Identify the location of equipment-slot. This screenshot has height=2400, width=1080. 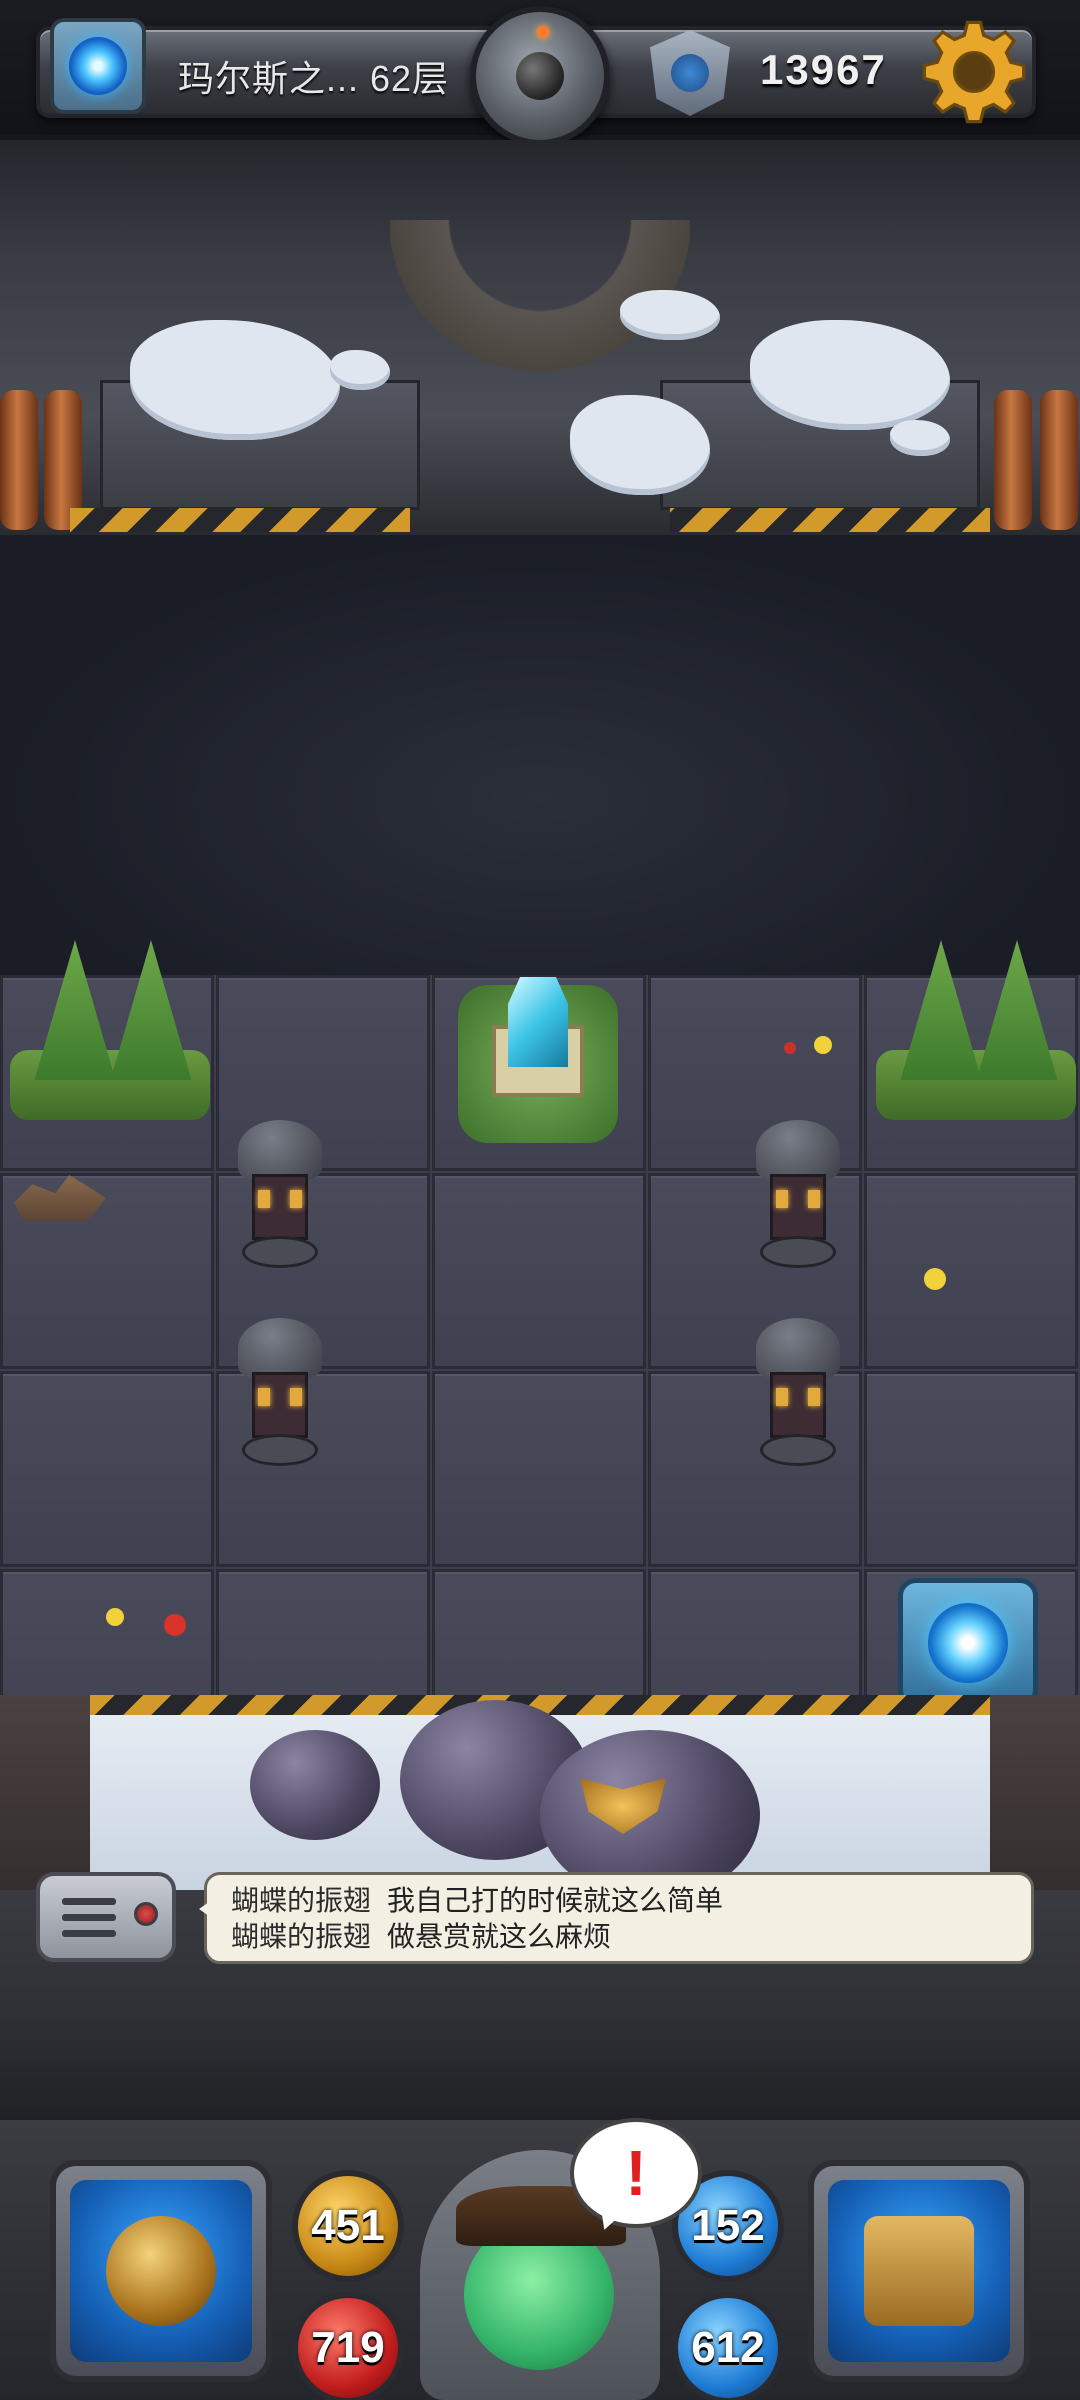
(161, 2271).